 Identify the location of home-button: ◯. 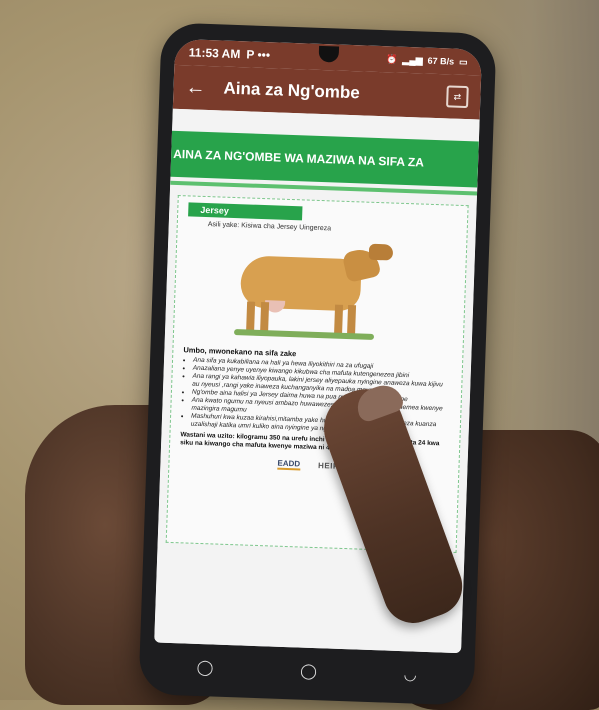
(308, 671).